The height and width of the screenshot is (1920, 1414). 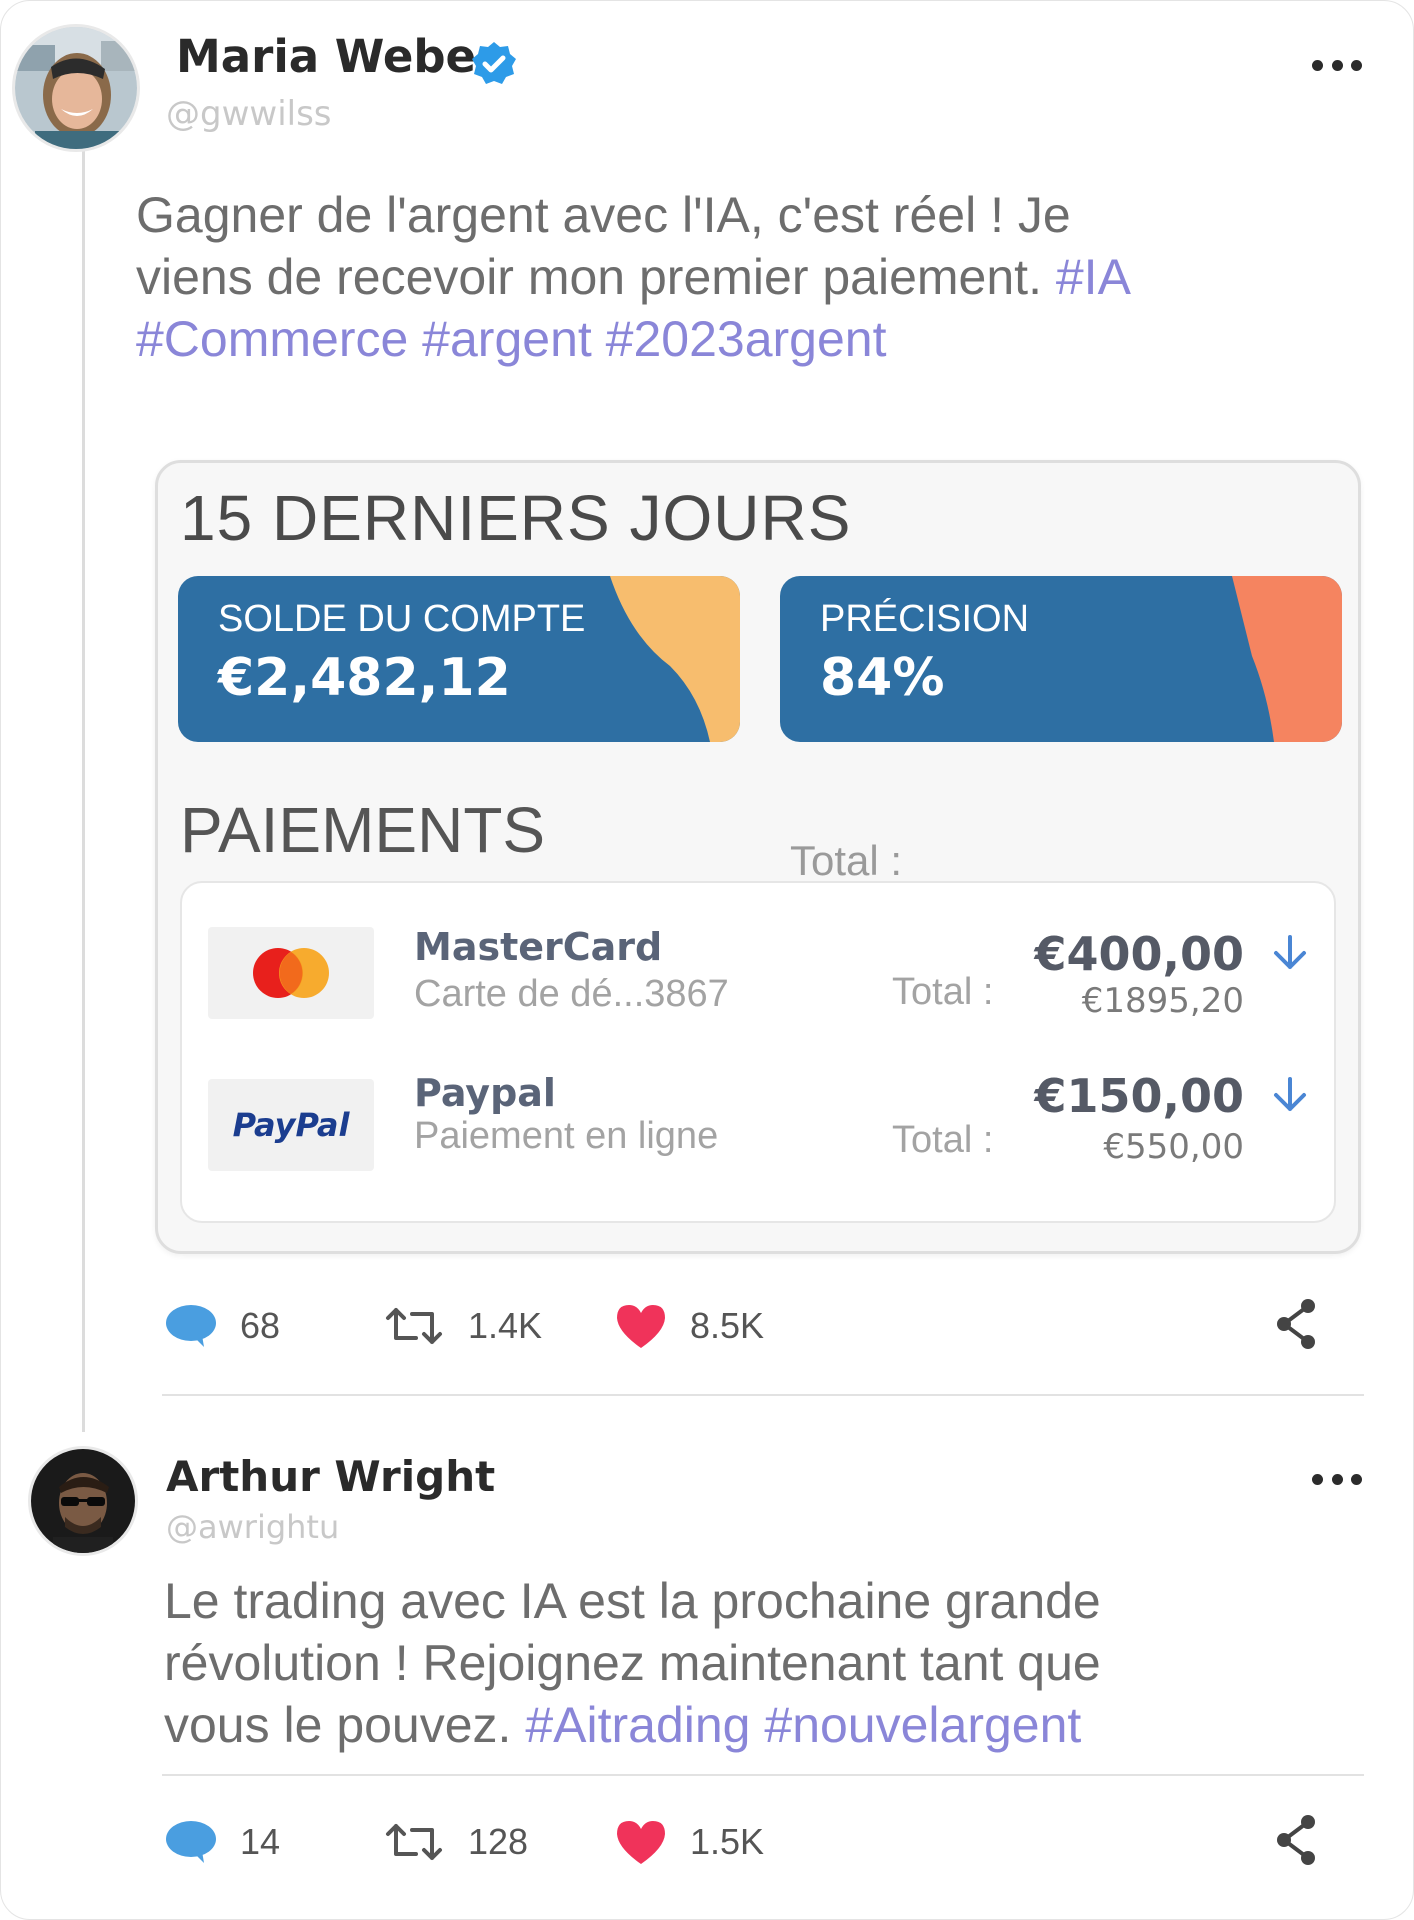 I want to click on precision-tile: PRÉCISION 84%, so click(x=1061, y=659).